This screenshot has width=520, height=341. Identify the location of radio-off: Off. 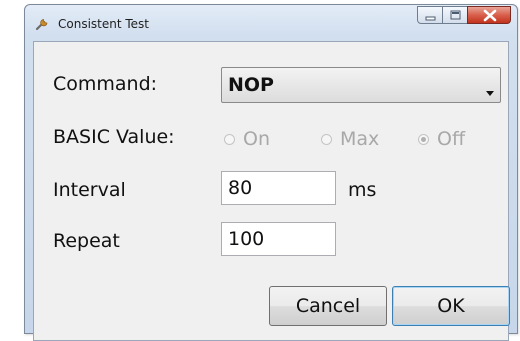
(441, 139).